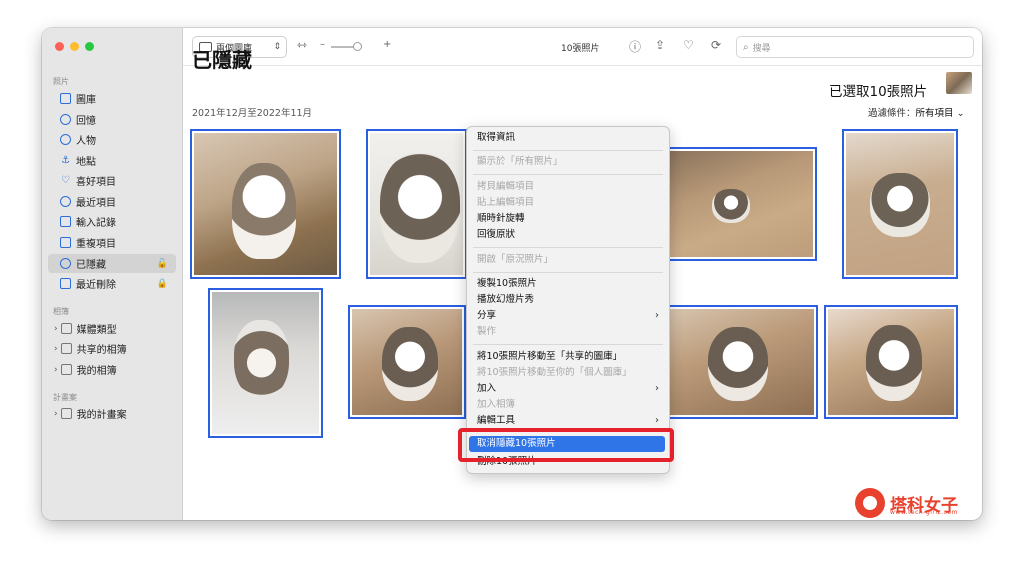  What do you see at coordinates (222, 60) in the screenshot?
I see `page-title: 已隱藏` at bounding box center [222, 60].